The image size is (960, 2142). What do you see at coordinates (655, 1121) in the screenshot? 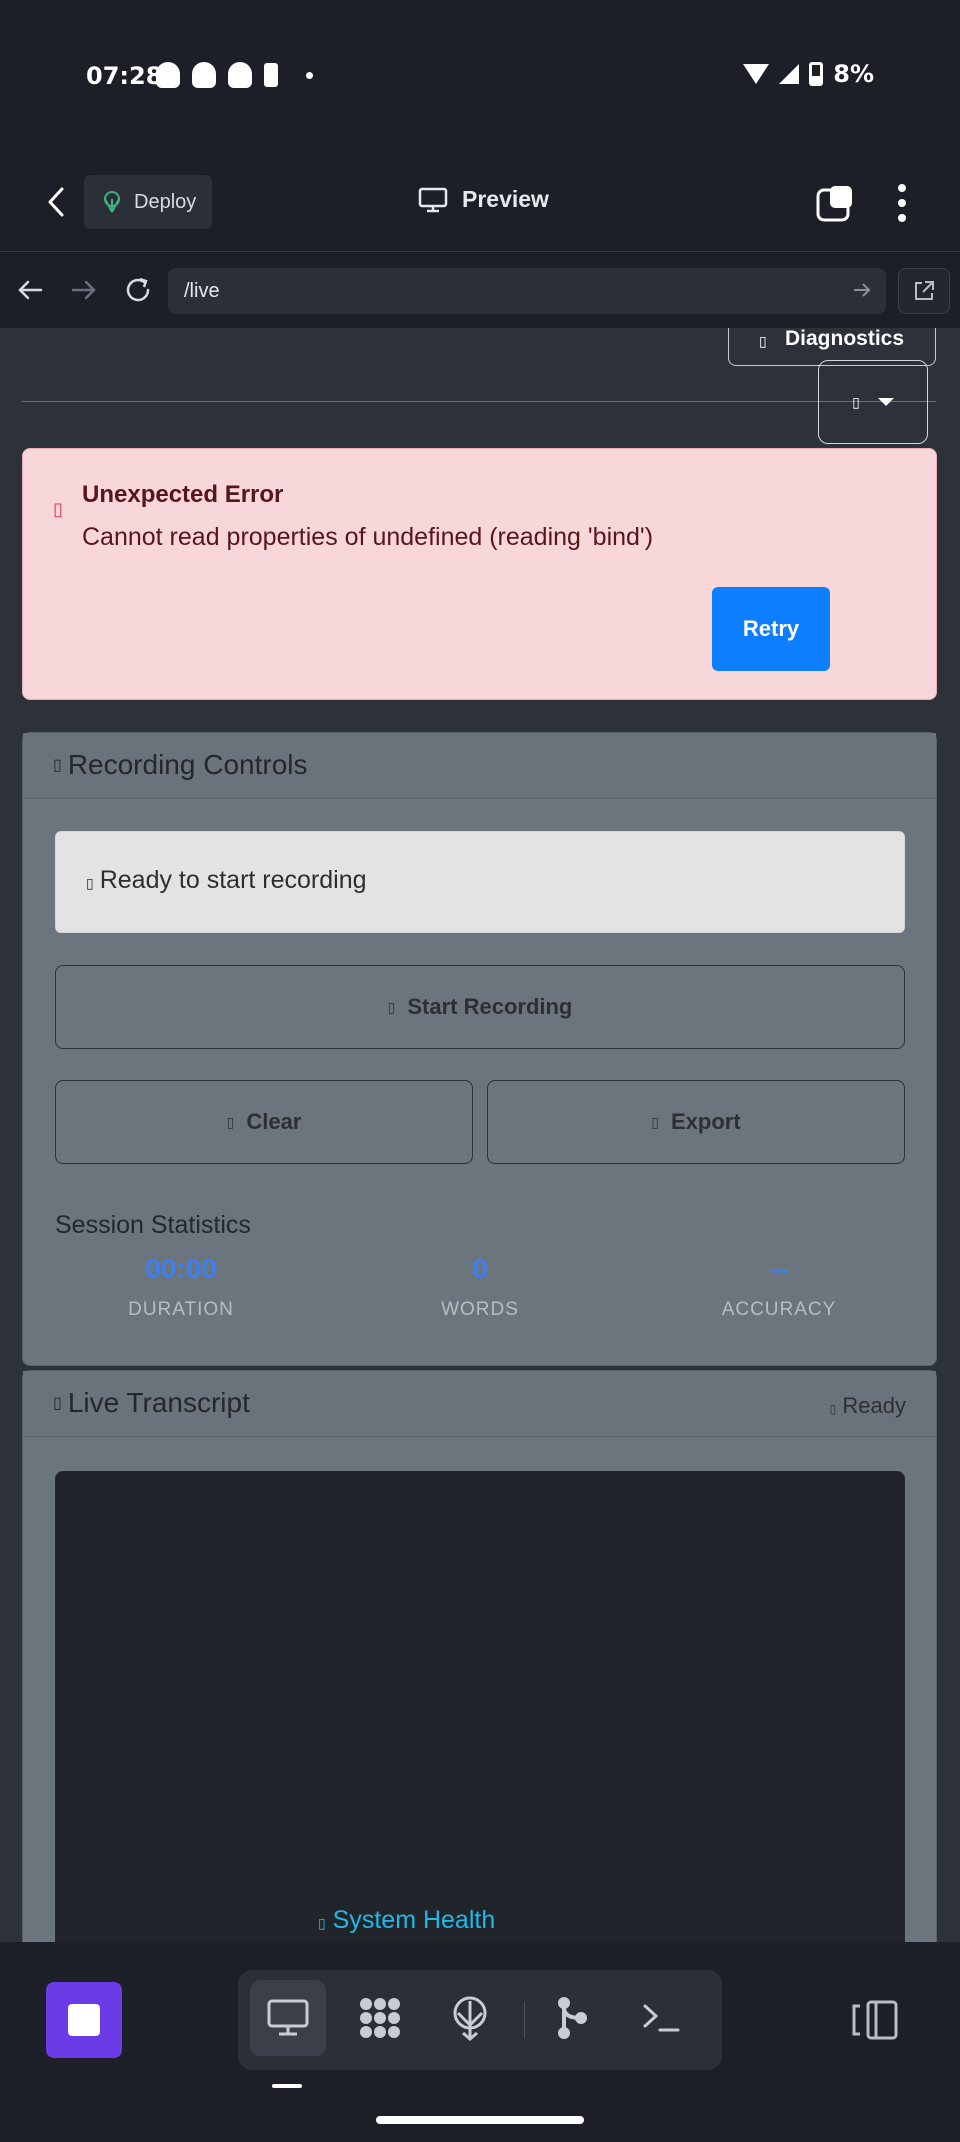
I see `download-icon: ▯` at bounding box center [655, 1121].